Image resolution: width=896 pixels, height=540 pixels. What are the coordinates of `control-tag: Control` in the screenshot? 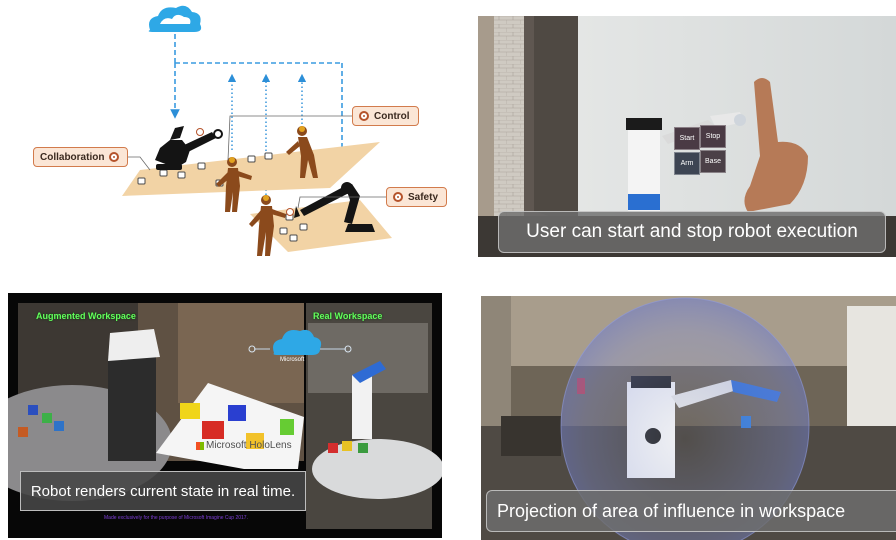 It's located at (385, 116).